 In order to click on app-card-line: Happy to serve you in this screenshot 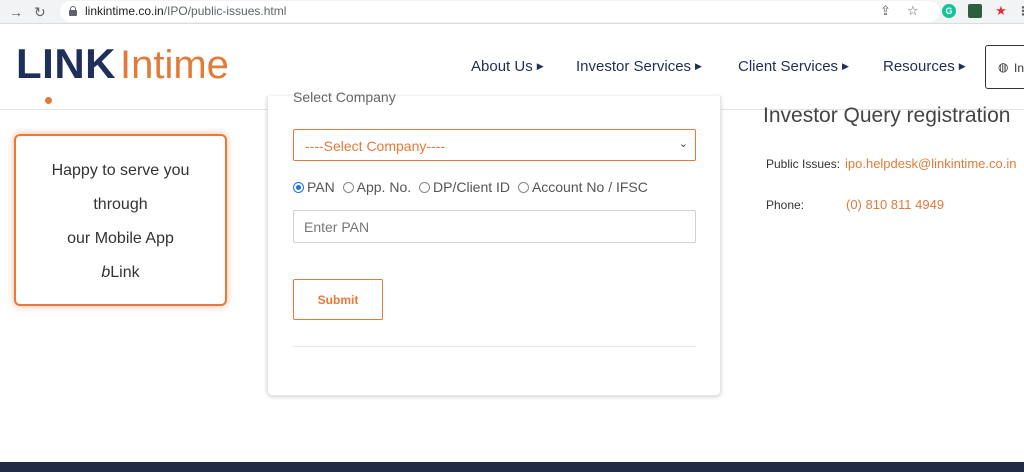, I will do `click(120, 170)`.